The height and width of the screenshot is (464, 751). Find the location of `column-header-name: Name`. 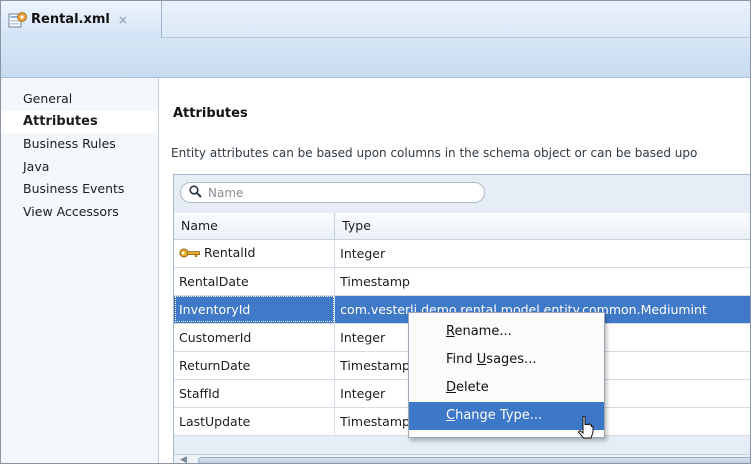

column-header-name: Name is located at coordinates (255, 226).